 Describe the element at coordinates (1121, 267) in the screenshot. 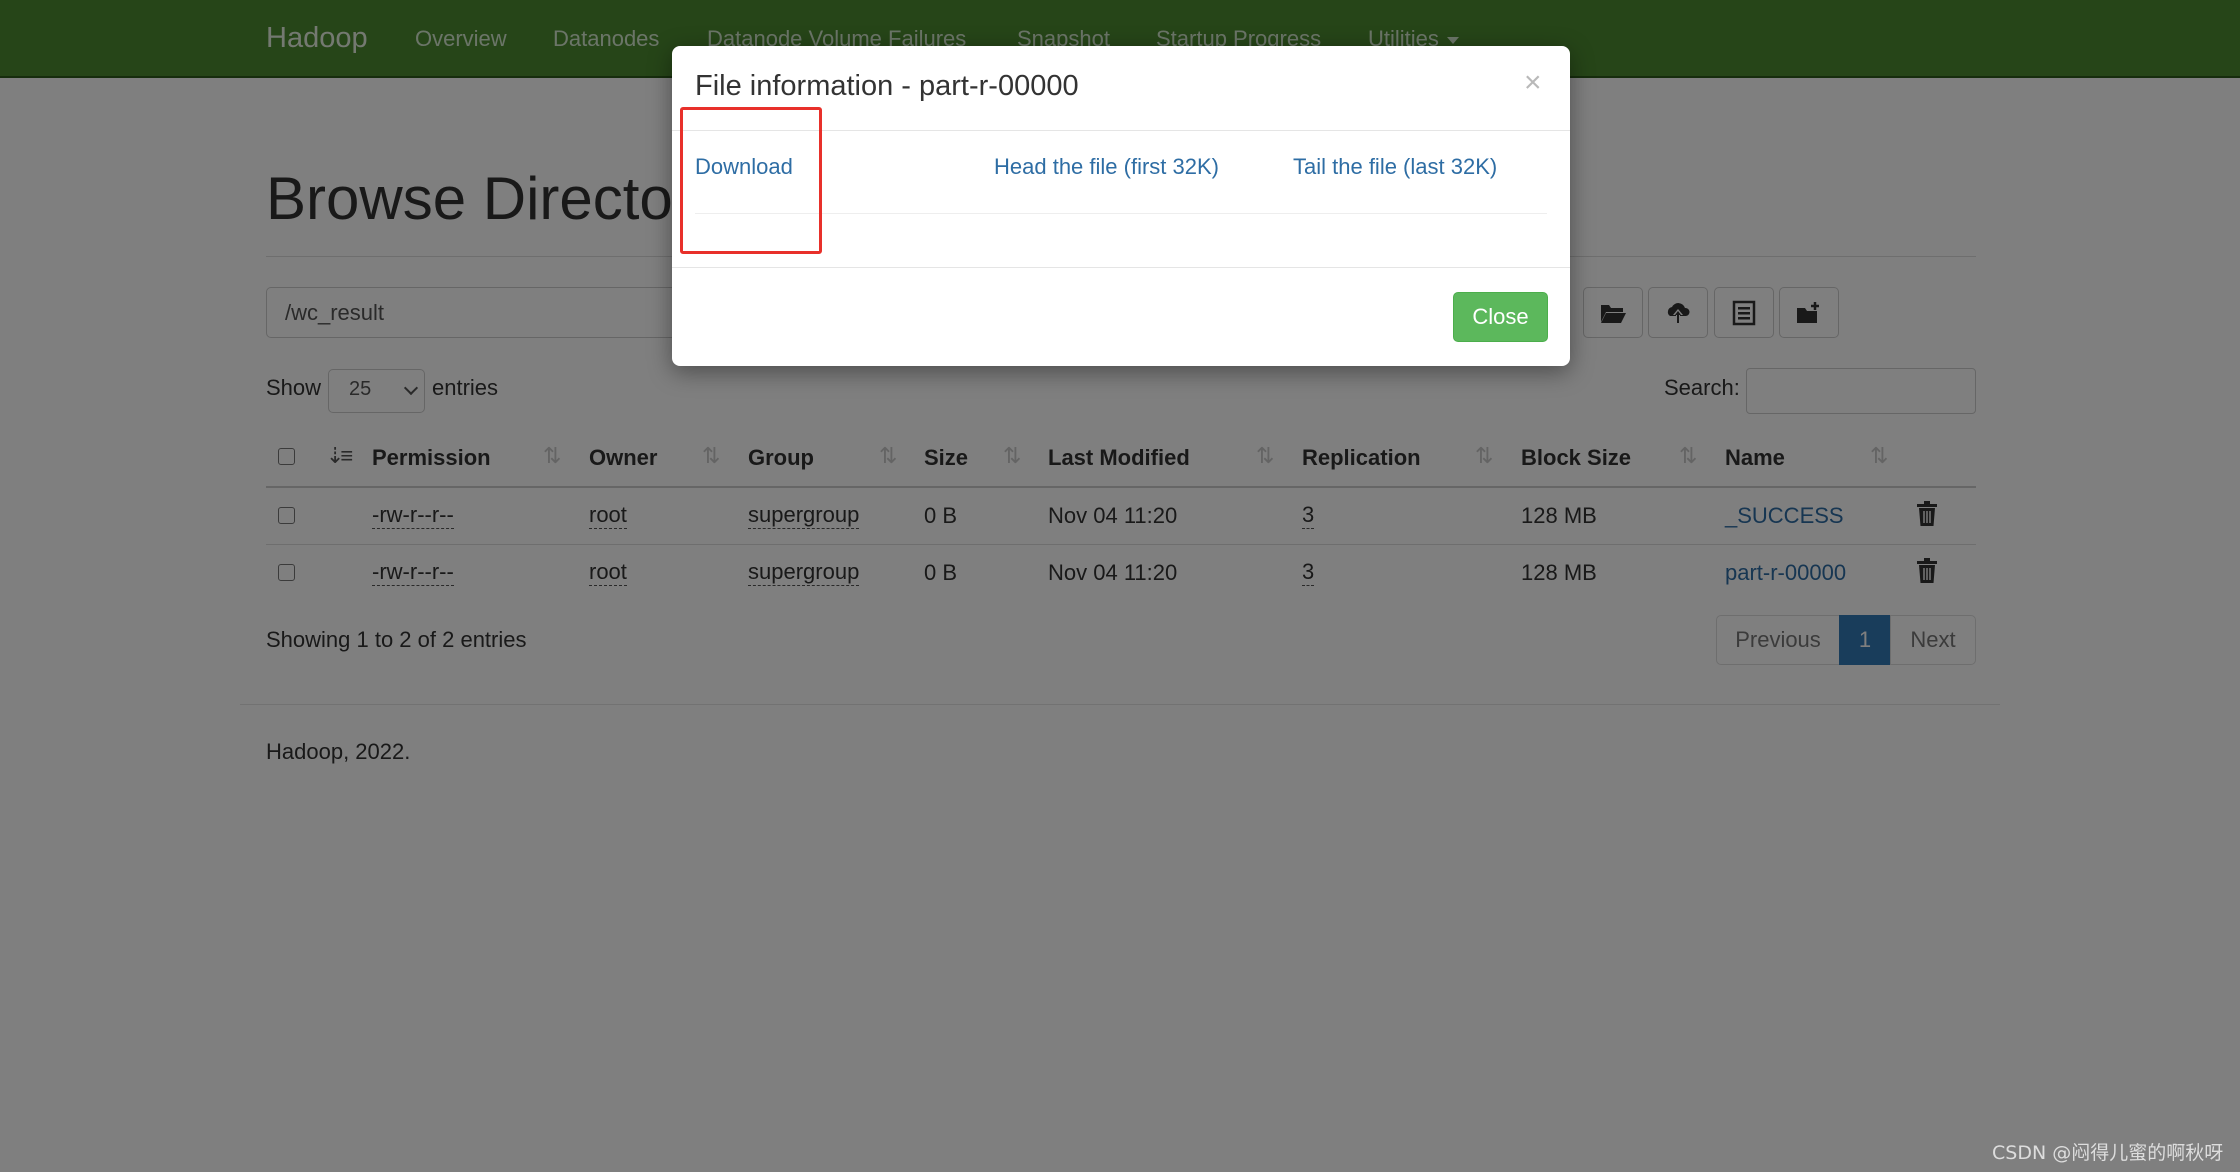

I see `modal-footer-divider` at that location.